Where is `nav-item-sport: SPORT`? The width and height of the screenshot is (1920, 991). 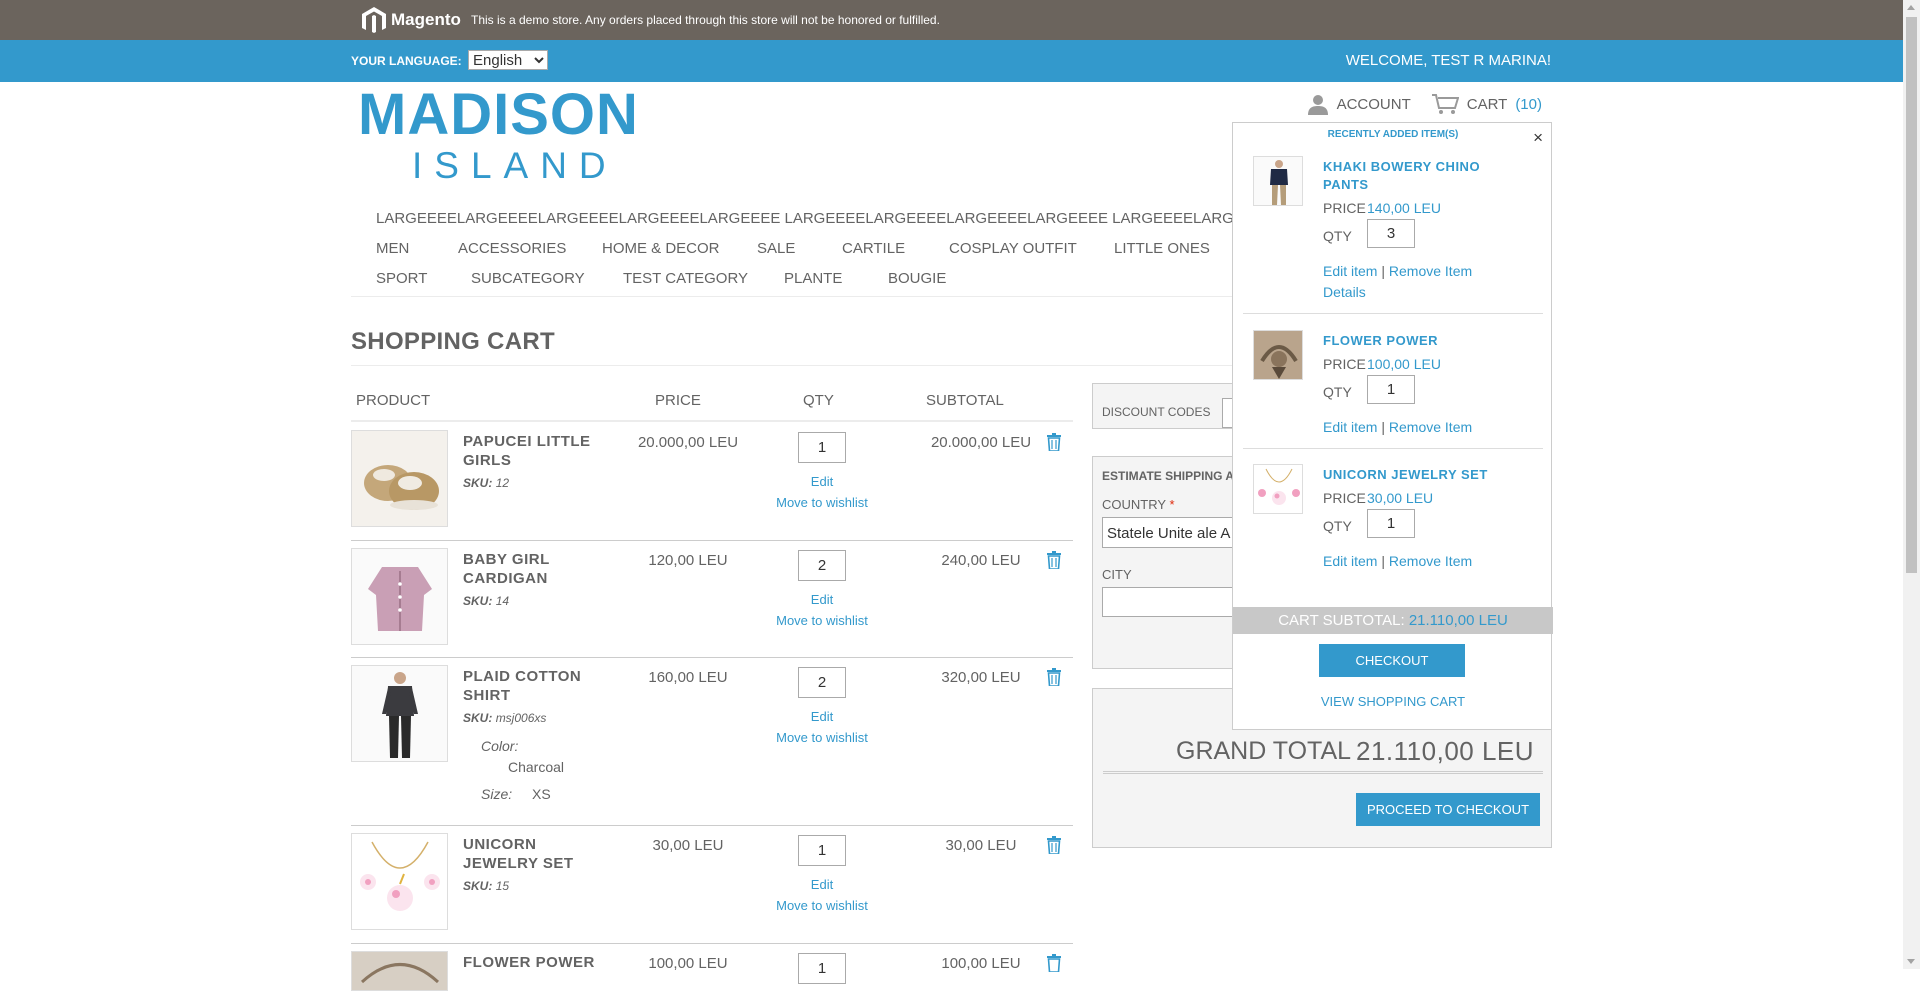
nav-item-sport: SPORT is located at coordinates (401, 278).